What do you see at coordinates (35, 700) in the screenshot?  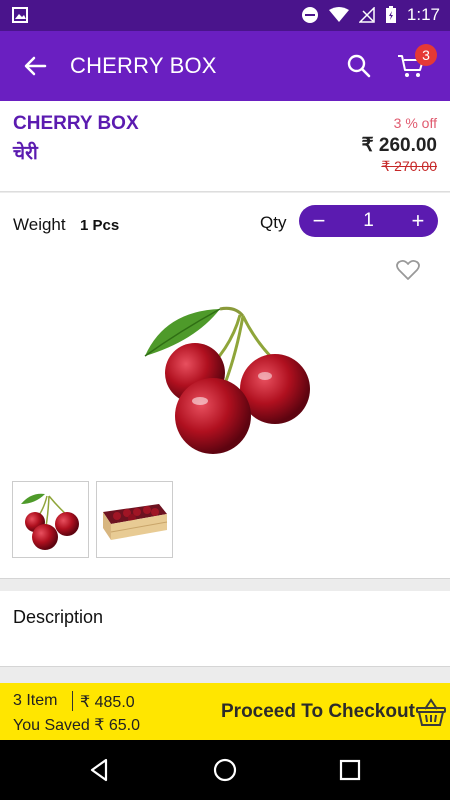 I see `item-count: 3 Item` at bounding box center [35, 700].